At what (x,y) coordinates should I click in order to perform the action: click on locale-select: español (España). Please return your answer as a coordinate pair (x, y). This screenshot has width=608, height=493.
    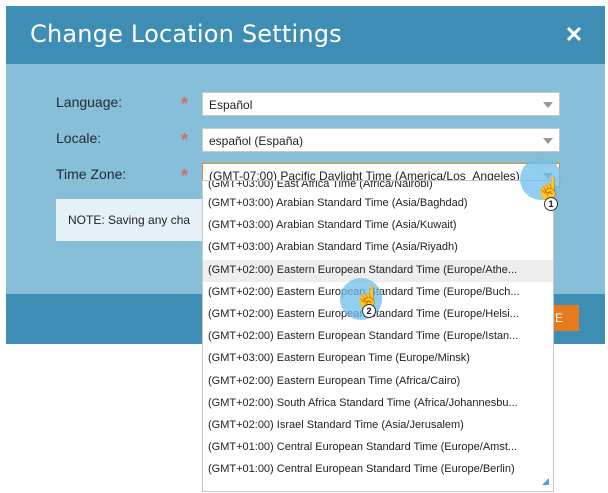
    Looking at the image, I should click on (381, 140).